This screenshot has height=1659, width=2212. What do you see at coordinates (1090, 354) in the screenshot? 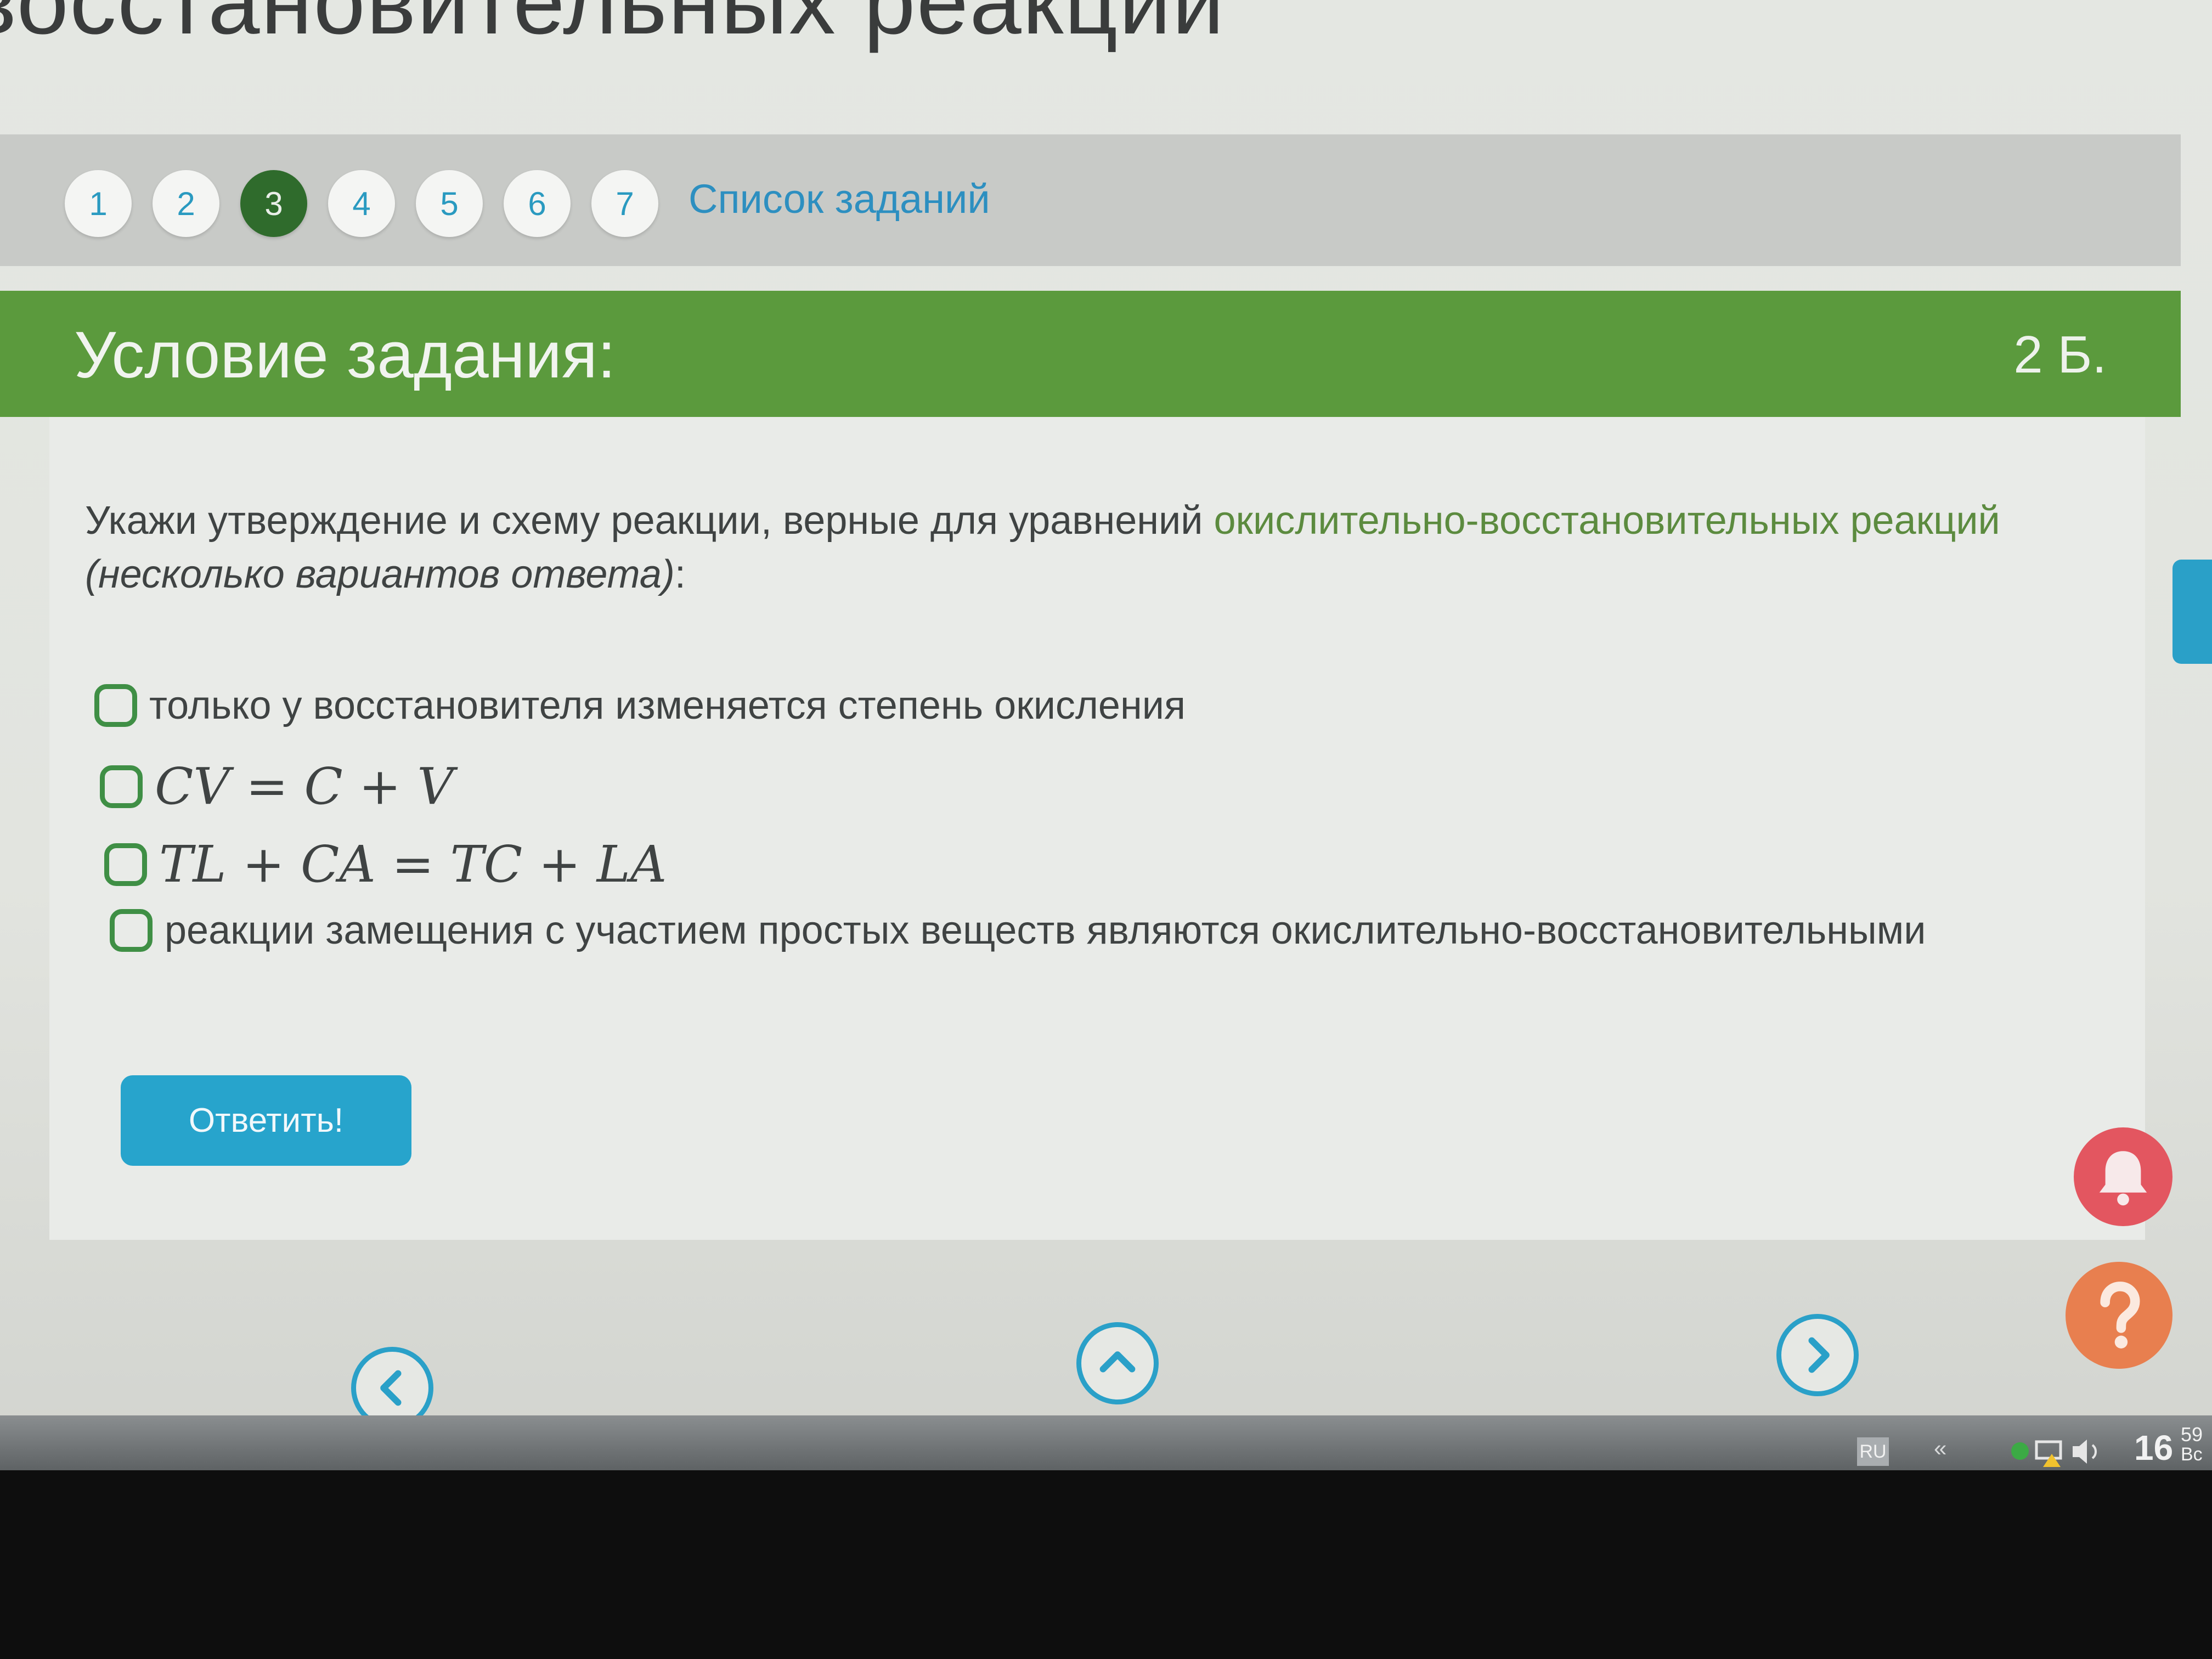
I see `task-header: Условие задания: 2 Б.` at bounding box center [1090, 354].